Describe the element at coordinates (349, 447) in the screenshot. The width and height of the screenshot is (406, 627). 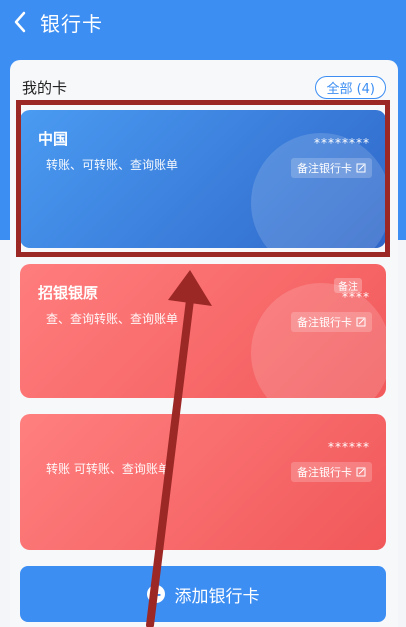
I see `card-number-masked: ******` at that location.